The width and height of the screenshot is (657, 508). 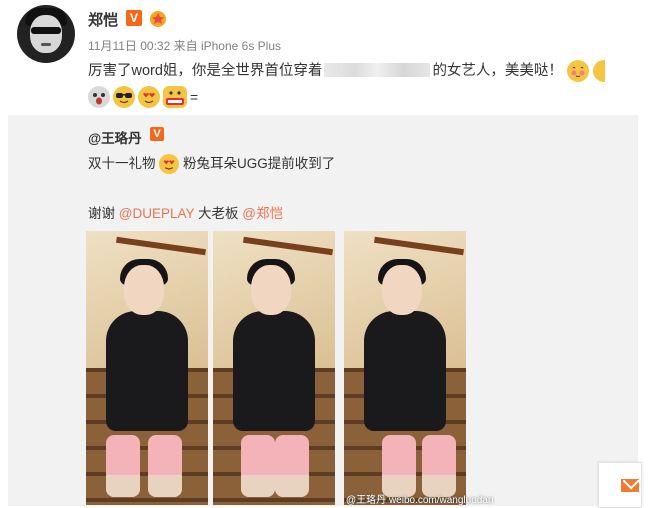 What do you see at coordinates (259, 163) in the screenshot?
I see `repost-text-after: 粉兔耳朵UGG提前收到了` at bounding box center [259, 163].